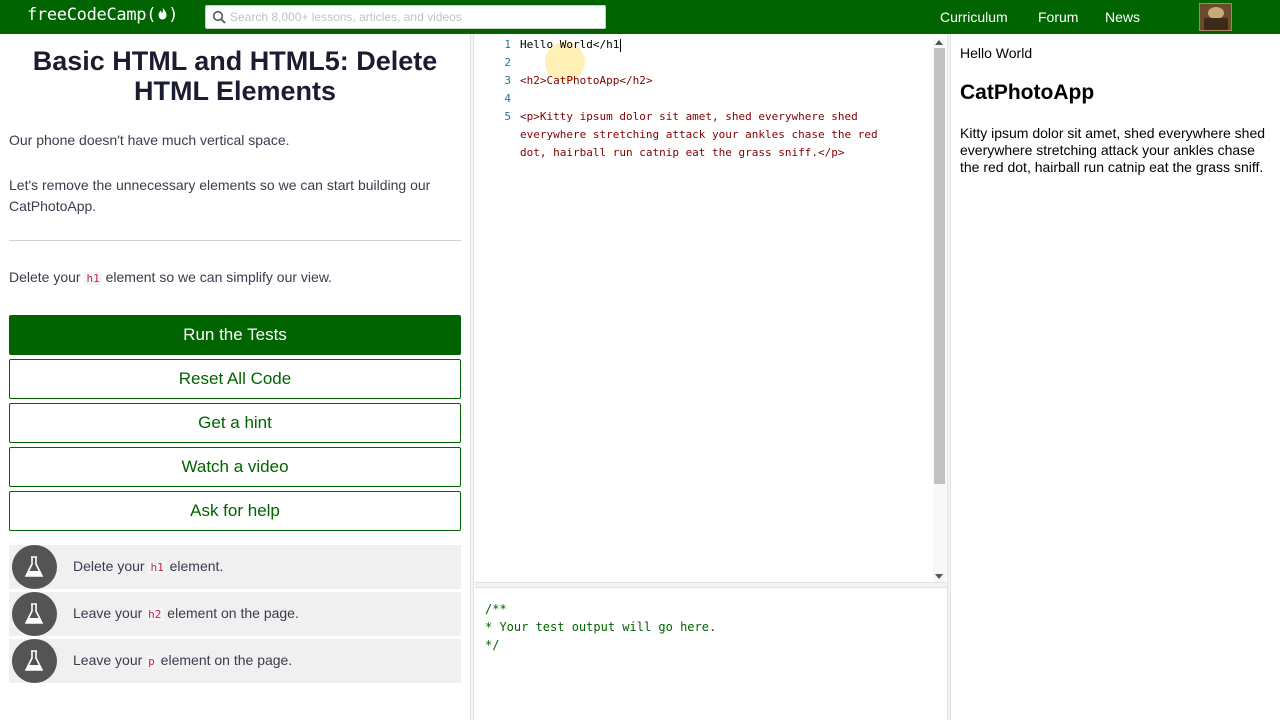 This screenshot has height=720, width=1280. What do you see at coordinates (93, 278) in the screenshot?
I see `instr-code: h1` at bounding box center [93, 278].